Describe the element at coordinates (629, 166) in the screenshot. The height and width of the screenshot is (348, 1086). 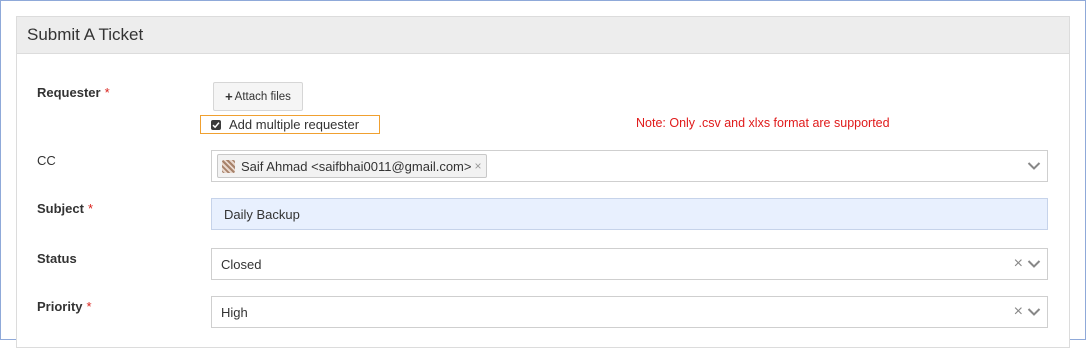
I see `cc-select: Saif Ahmad <saifbhai0011@gmail.com> ×` at that location.